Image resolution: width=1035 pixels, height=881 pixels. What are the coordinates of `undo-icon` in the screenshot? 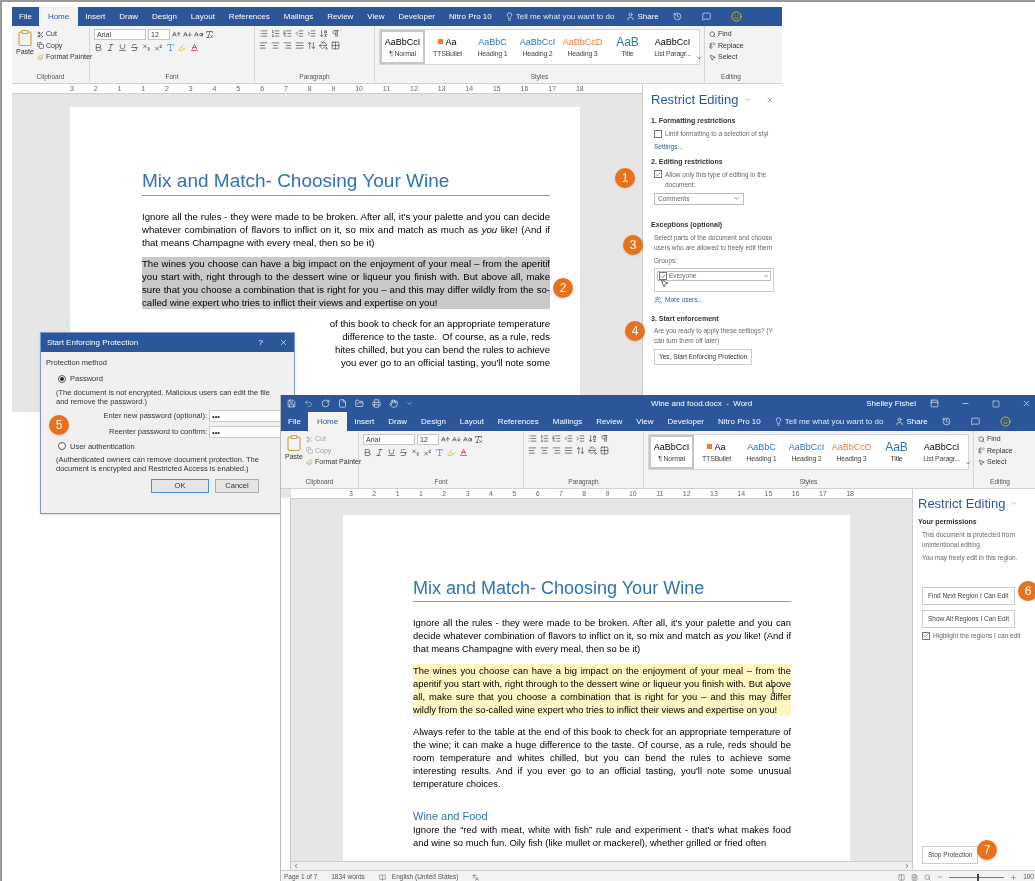 It's located at (308, 403).